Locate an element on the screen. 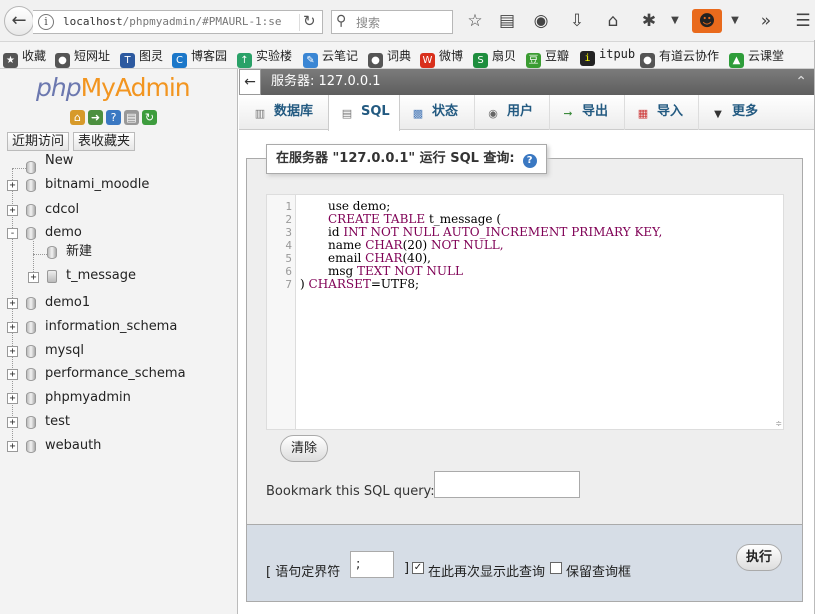 This screenshot has width=815, height=614. tree-item-database: performance_schema is located at coordinates (115, 374).